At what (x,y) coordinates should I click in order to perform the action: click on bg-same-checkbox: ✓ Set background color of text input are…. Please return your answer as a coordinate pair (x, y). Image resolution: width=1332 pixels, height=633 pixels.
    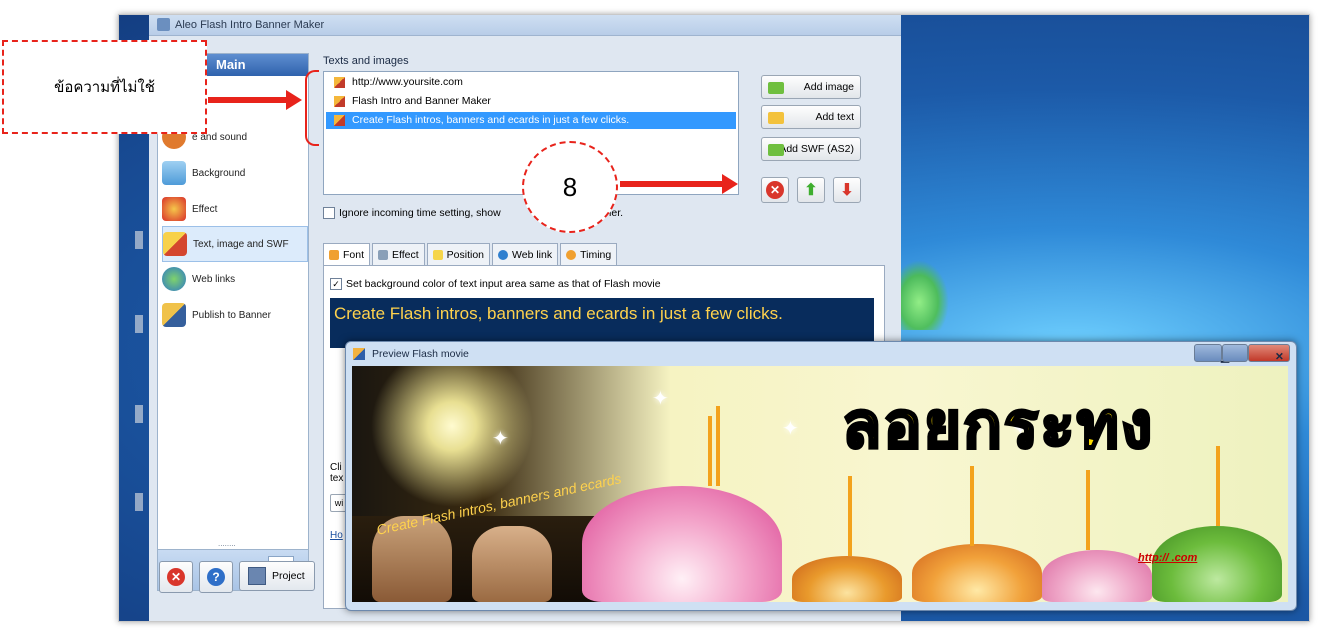
    Looking at the image, I should click on (495, 284).